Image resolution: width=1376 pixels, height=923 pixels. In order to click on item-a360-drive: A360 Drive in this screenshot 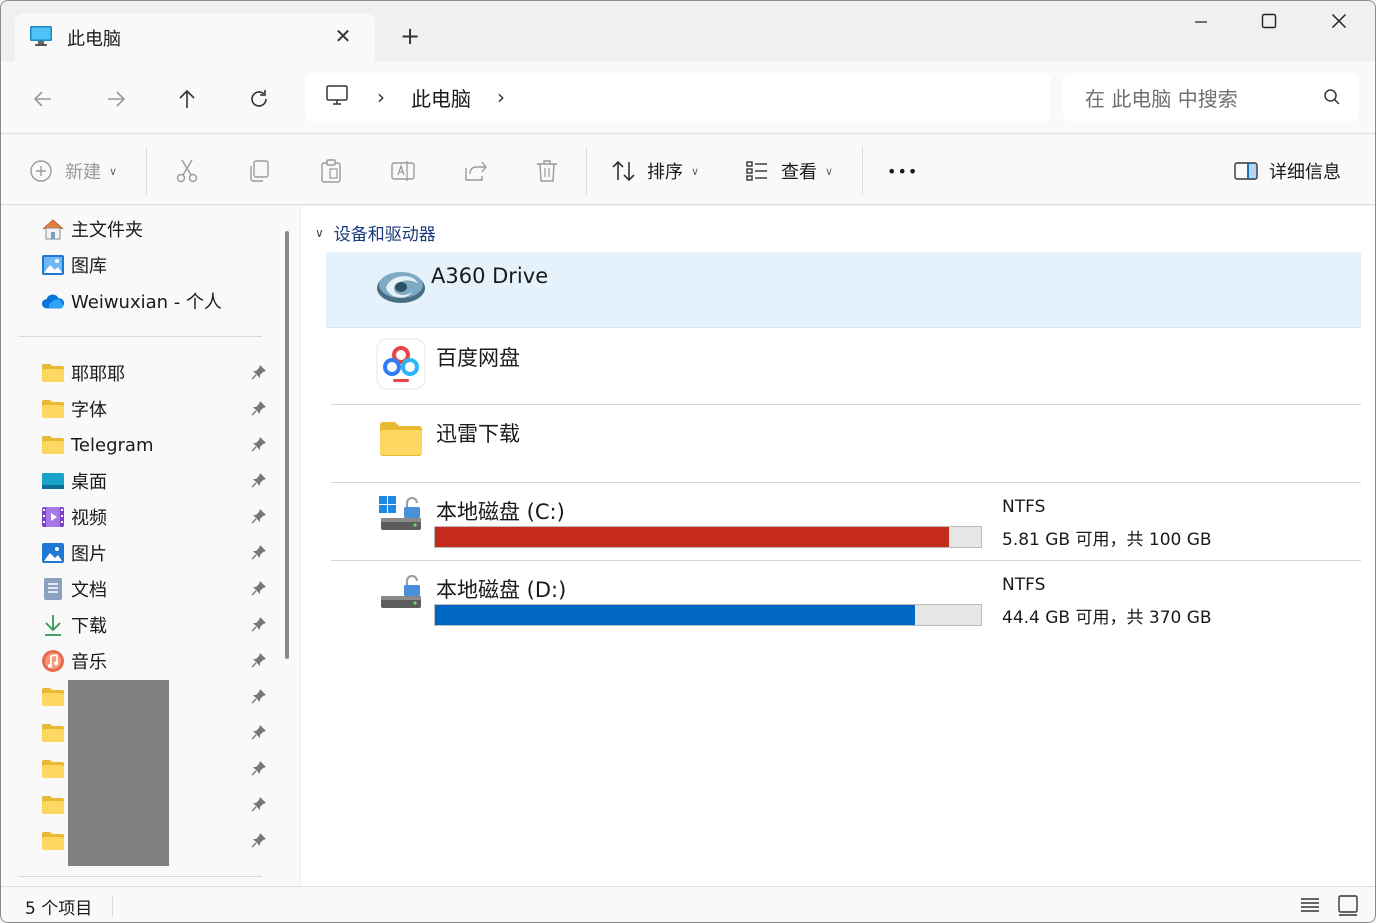, I will do `click(843, 290)`.